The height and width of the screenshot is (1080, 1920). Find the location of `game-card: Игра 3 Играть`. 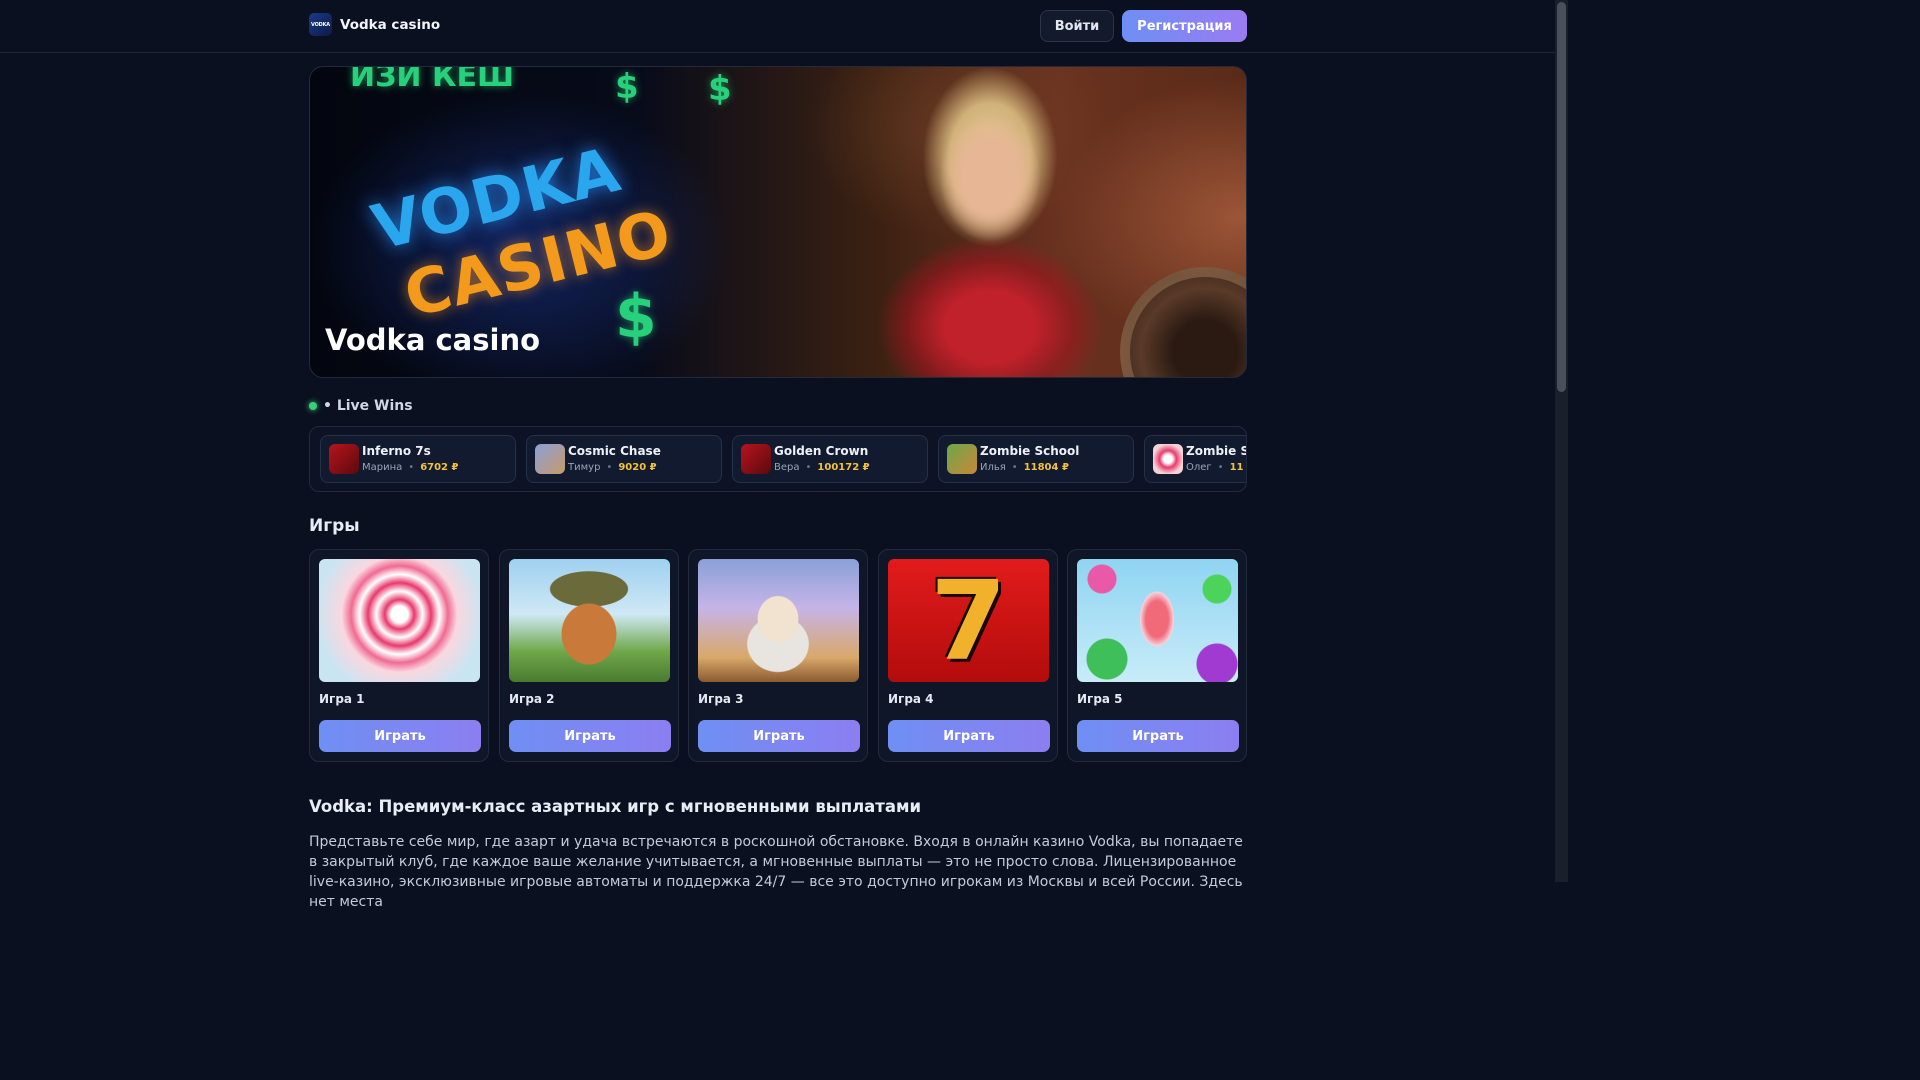

game-card: Игра 3 Играть is located at coordinates (778, 655).